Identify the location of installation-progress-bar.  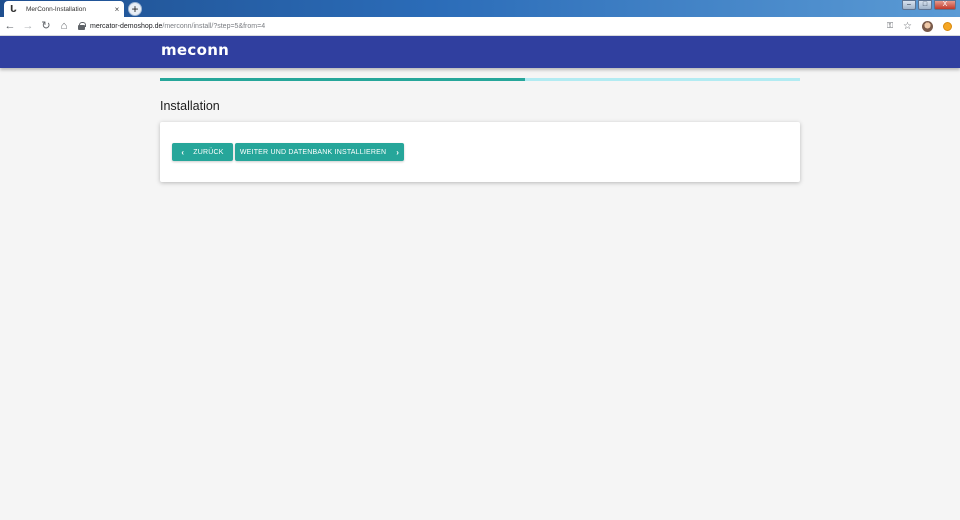
(480, 79).